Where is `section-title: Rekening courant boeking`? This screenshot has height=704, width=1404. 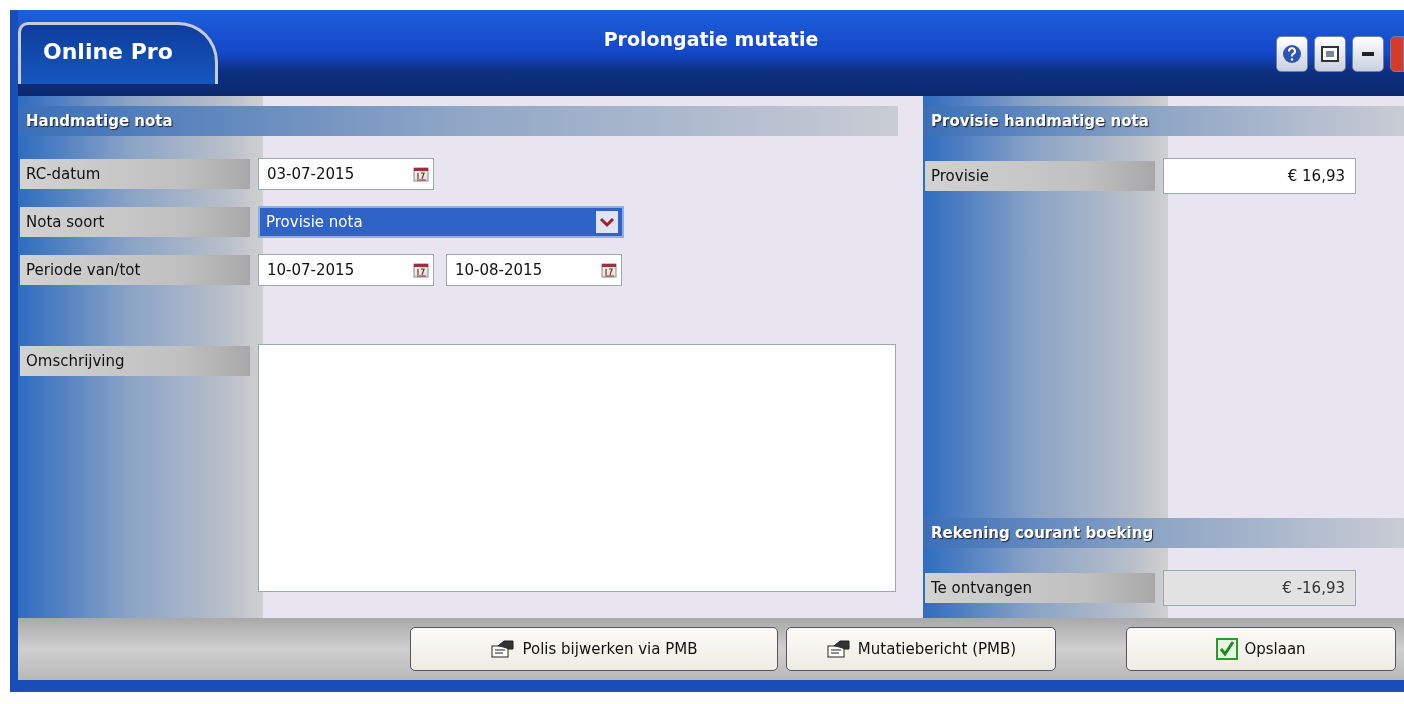 section-title: Rekening courant boeking is located at coordinates (1163, 533).